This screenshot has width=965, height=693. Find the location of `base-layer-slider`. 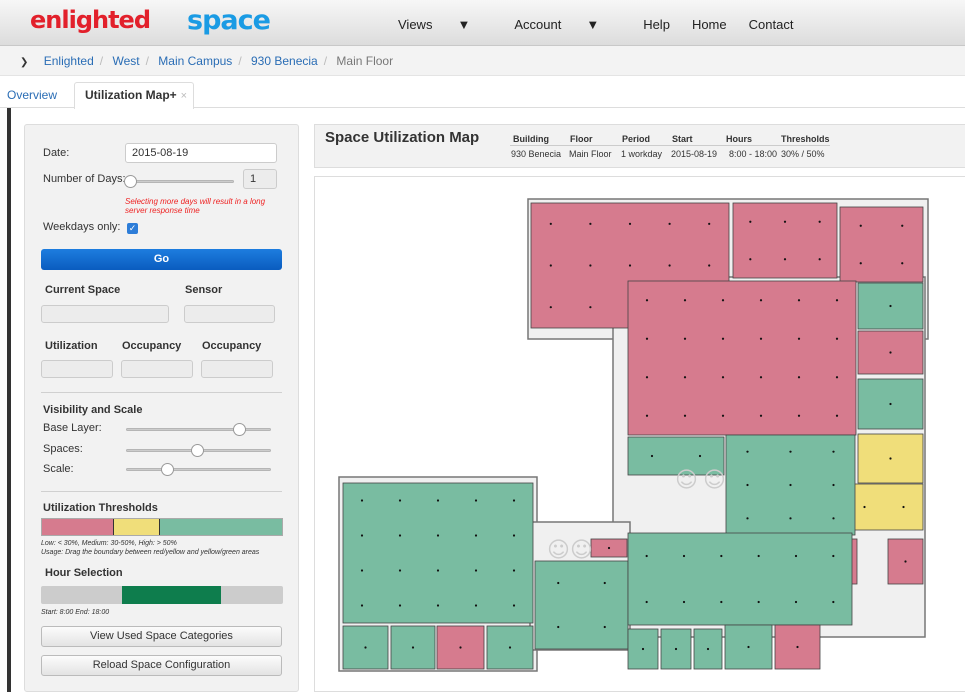

base-layer-slider is located at coordinates (198, 429).